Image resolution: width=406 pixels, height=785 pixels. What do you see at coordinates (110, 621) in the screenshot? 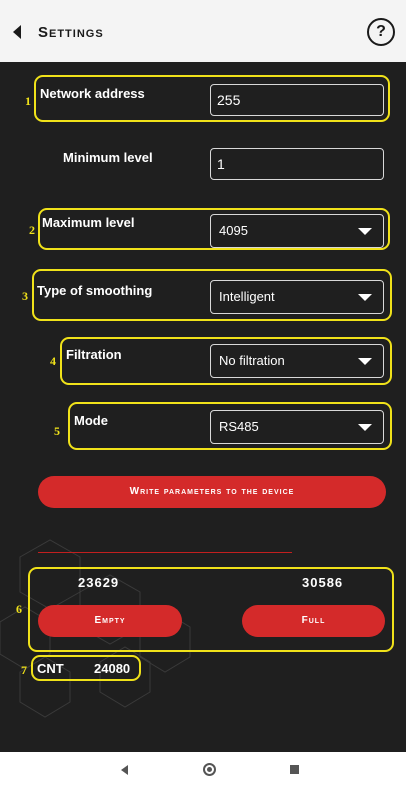
I see `empty-button: Empty` at bounding box center [110, 621].